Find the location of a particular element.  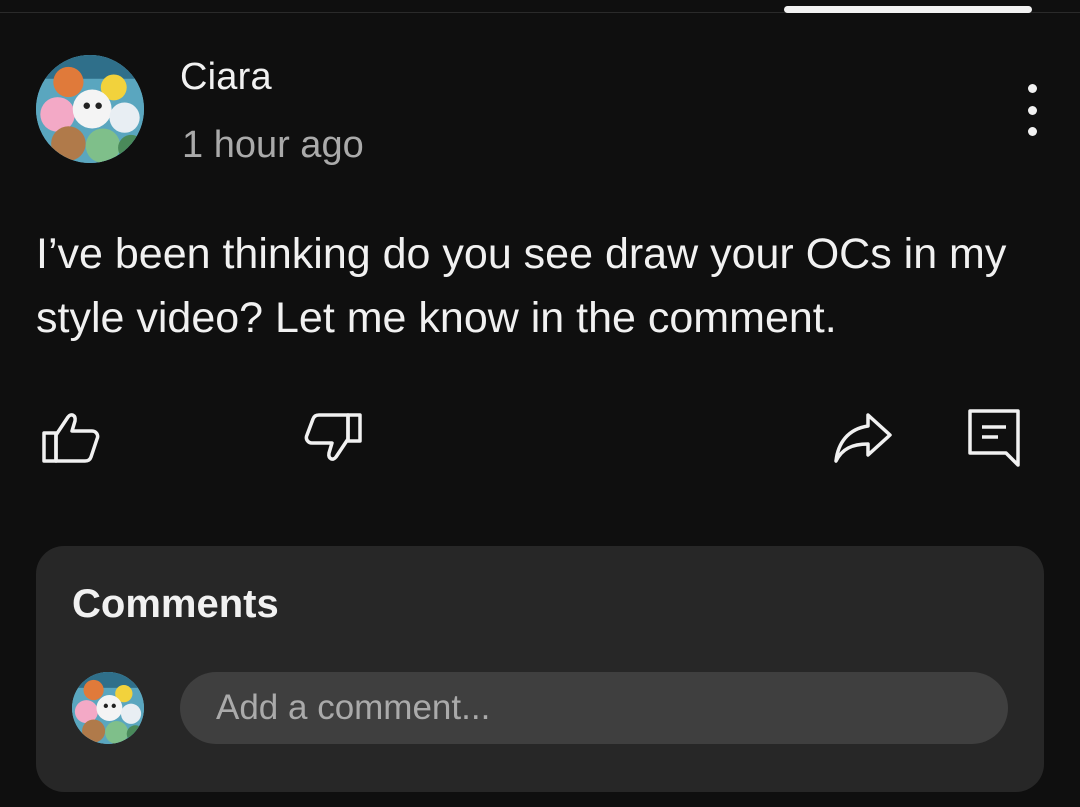

author-name: Ciara is located at coordinates (226, 77).